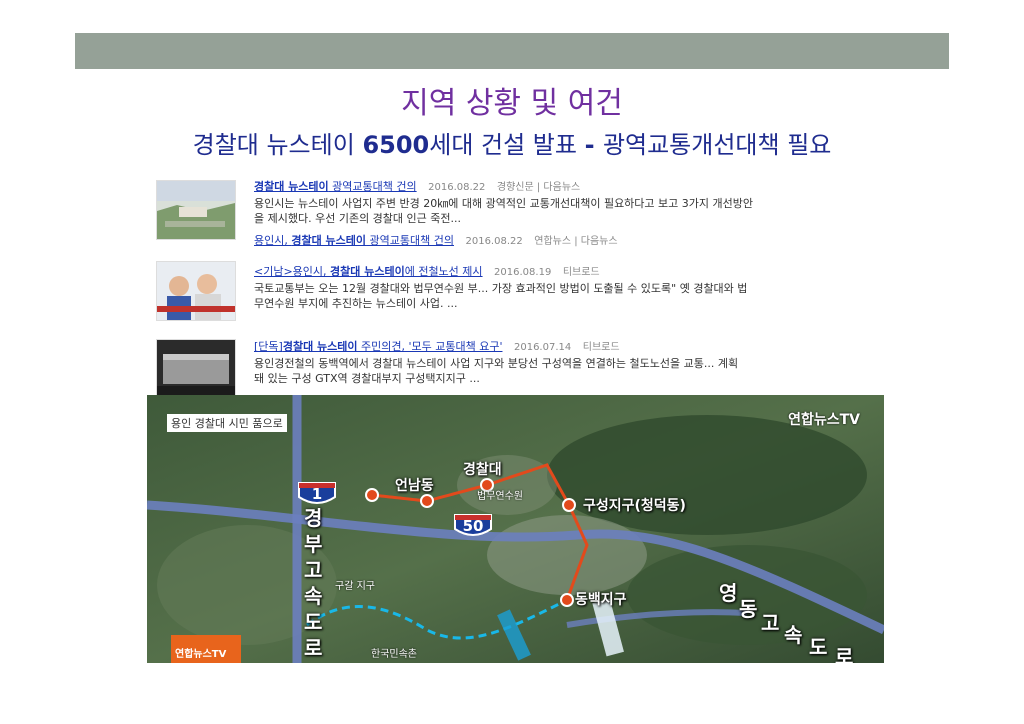 Image resolution: width=1024 pixels, height=724 pixels. I want to click on related-news-link: 용인시, 경찰대 뉴스테이 광역교통대책 건의, so click(354, 240).